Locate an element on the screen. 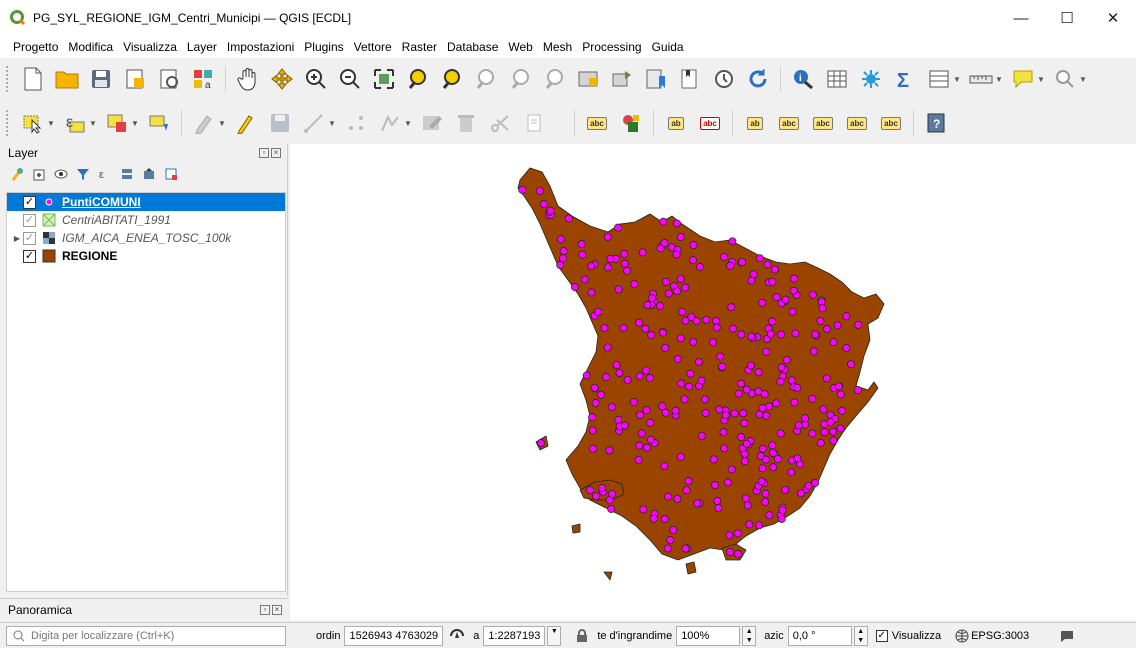 Image resolution: width=1136 pixels, height=648 pixels. label-tool-icon: abc is located at coordinates (597, 123).